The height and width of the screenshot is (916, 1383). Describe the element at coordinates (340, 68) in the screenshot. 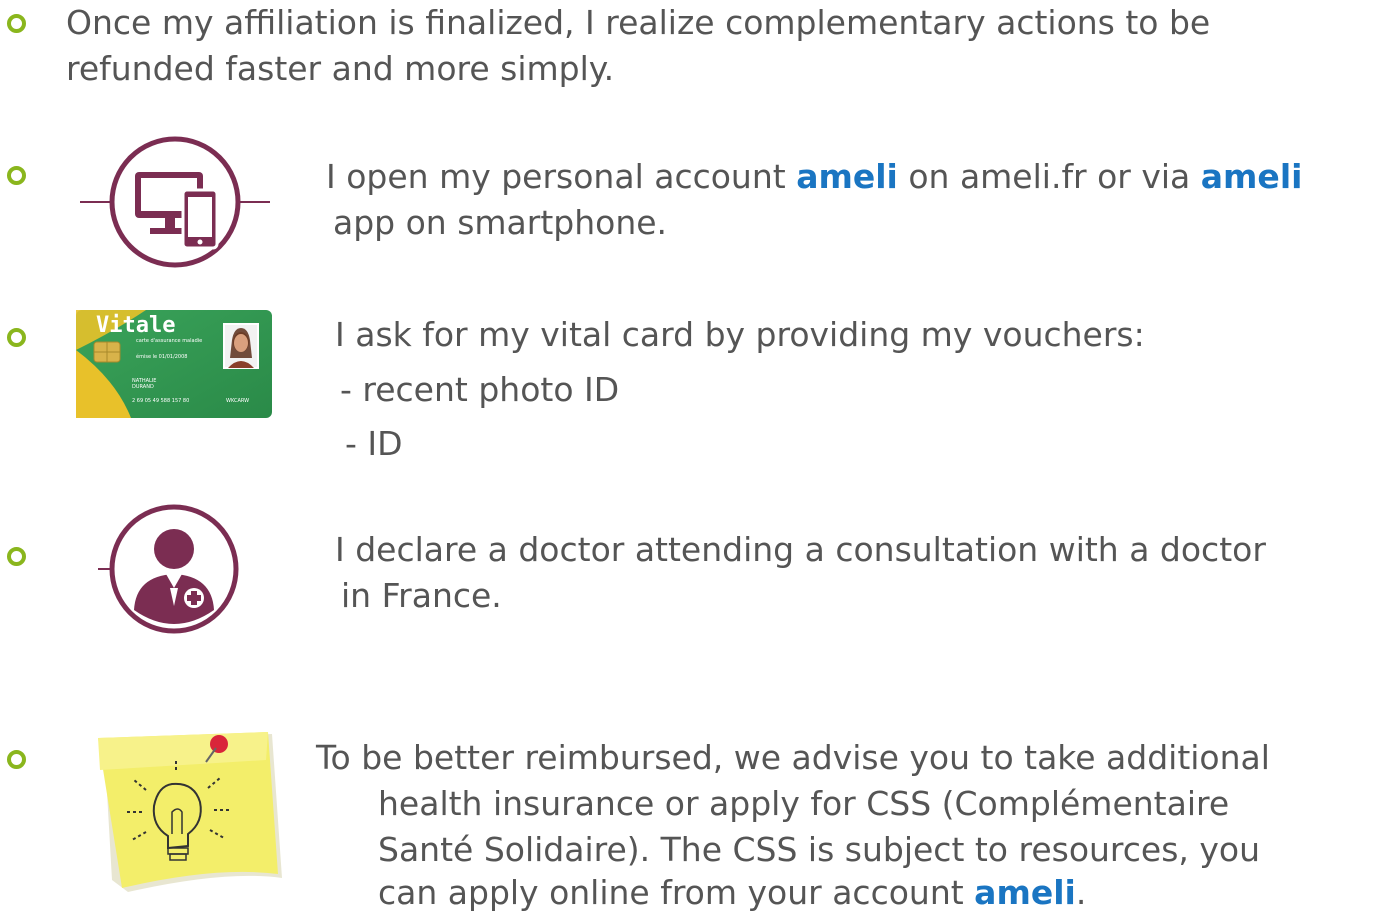

I see `intro-line-2: refunded faster and more simply.` at that location.